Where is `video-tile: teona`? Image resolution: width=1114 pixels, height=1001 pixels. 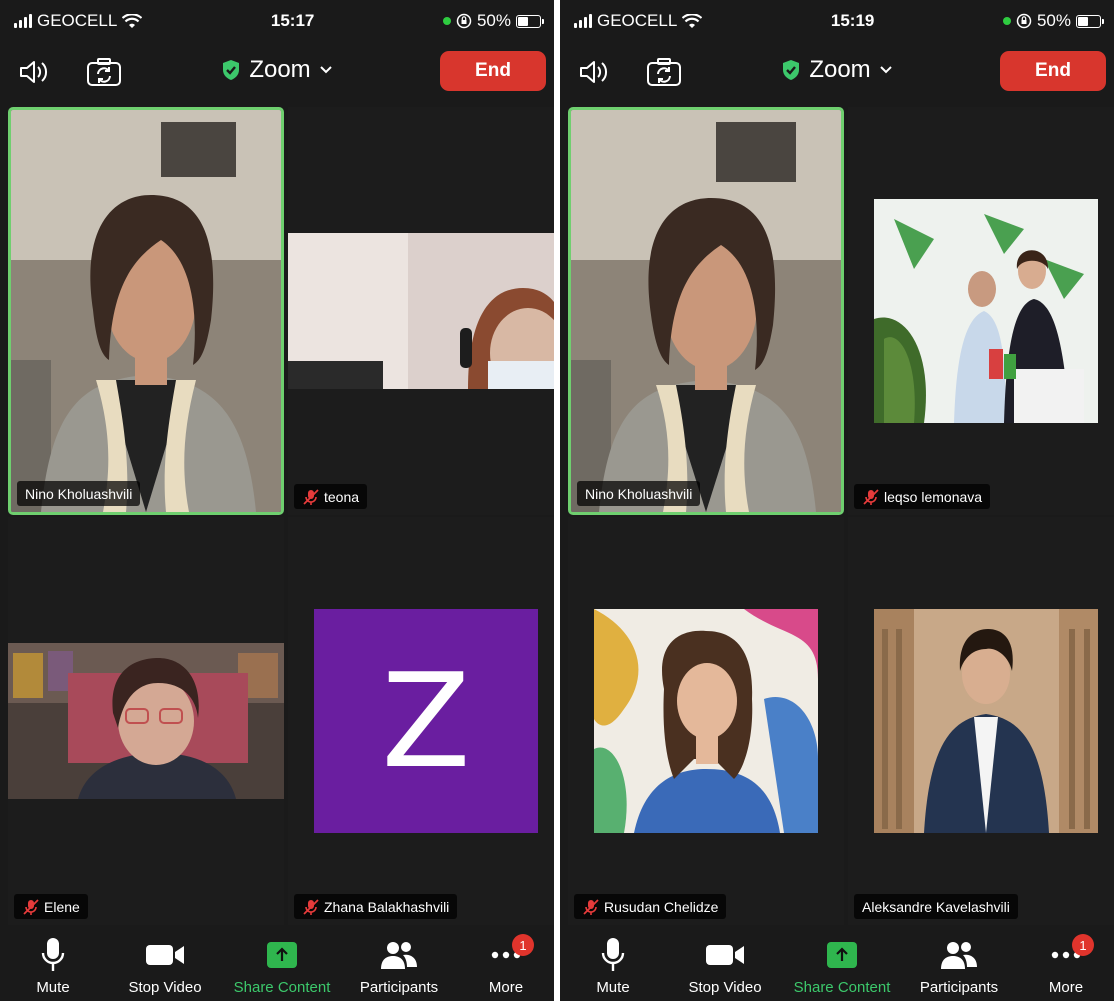
video-tile: teona is located at coordinates (421, 311).